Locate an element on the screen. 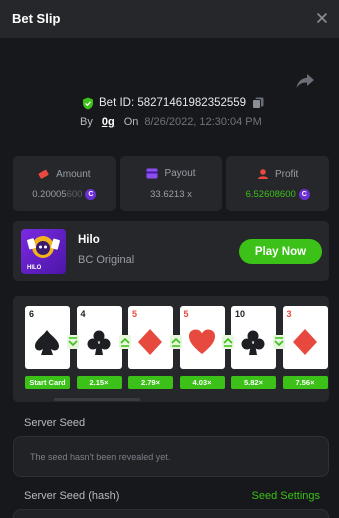 This screenshot has width=339, height=518. server-seed-field: The seed hasn't been revealed yet. is located at coordinates (171, 456).